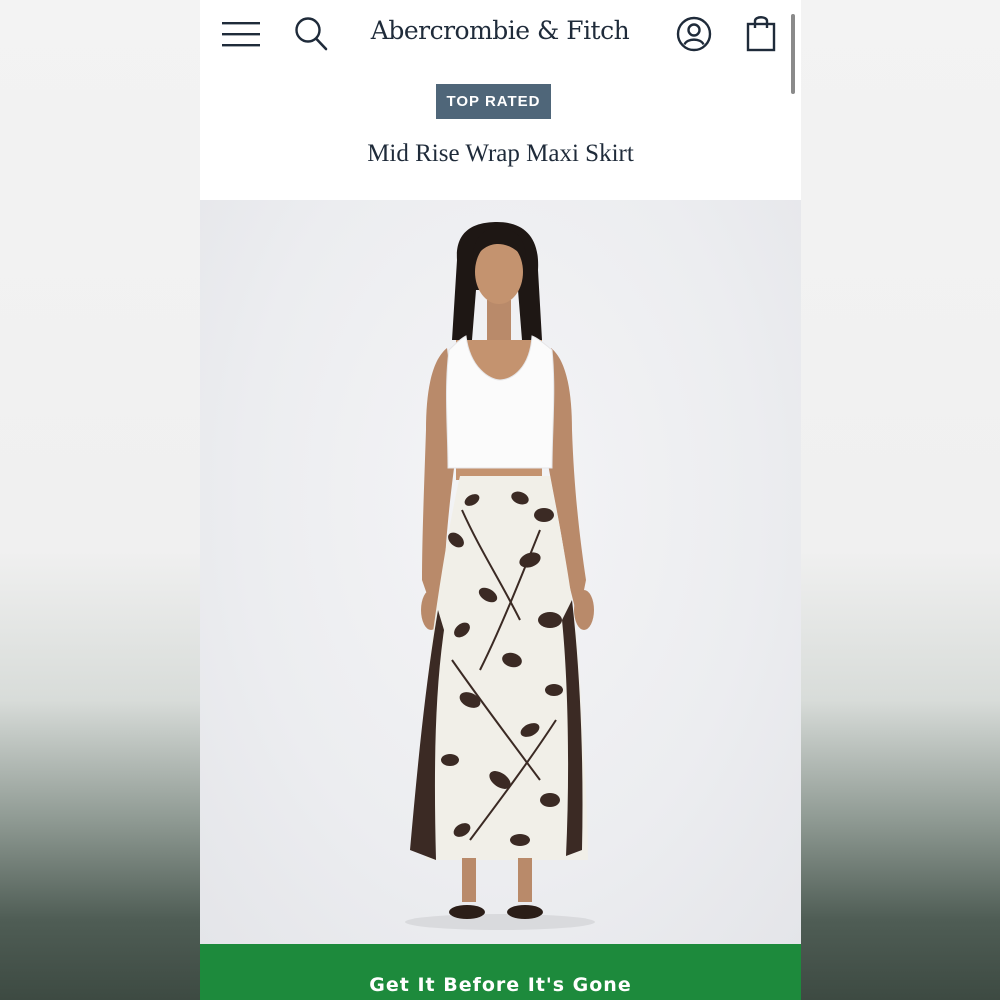  I want to click on site-header: Abercrombie & Fitch, so click(500, 35).